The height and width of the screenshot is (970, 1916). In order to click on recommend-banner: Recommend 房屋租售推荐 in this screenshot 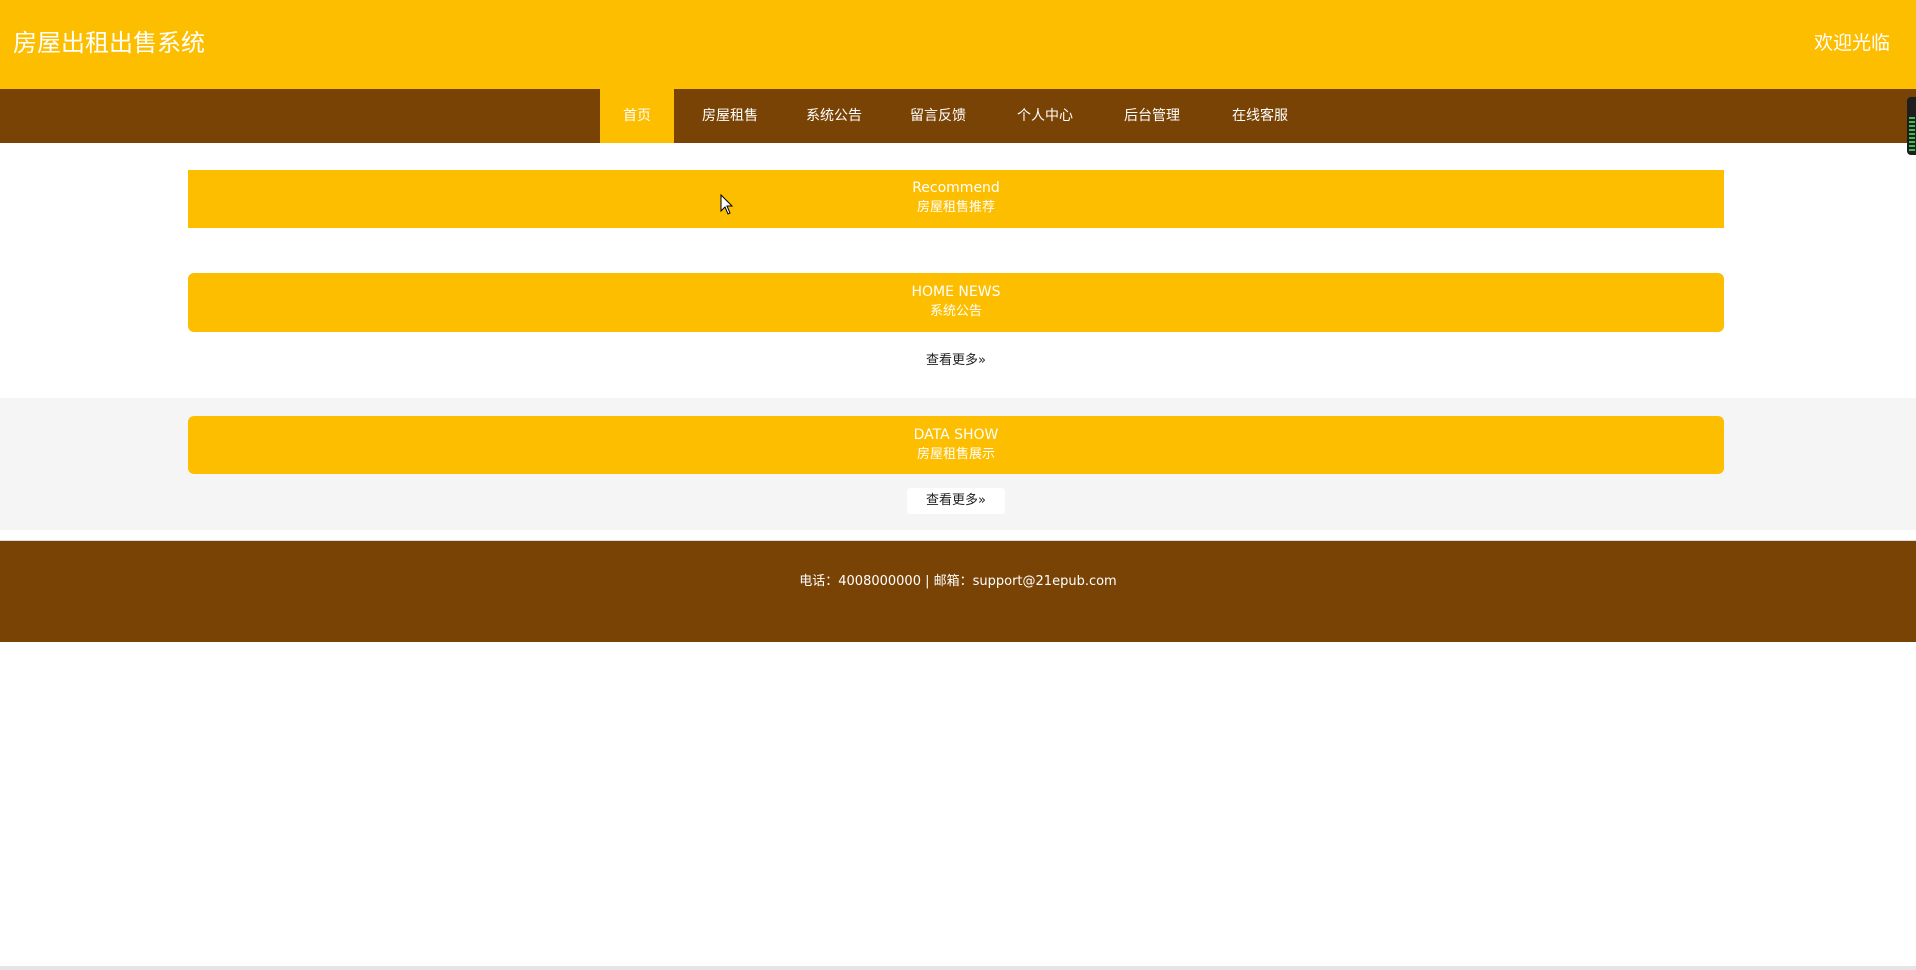, I will do `click(956, 199)`.